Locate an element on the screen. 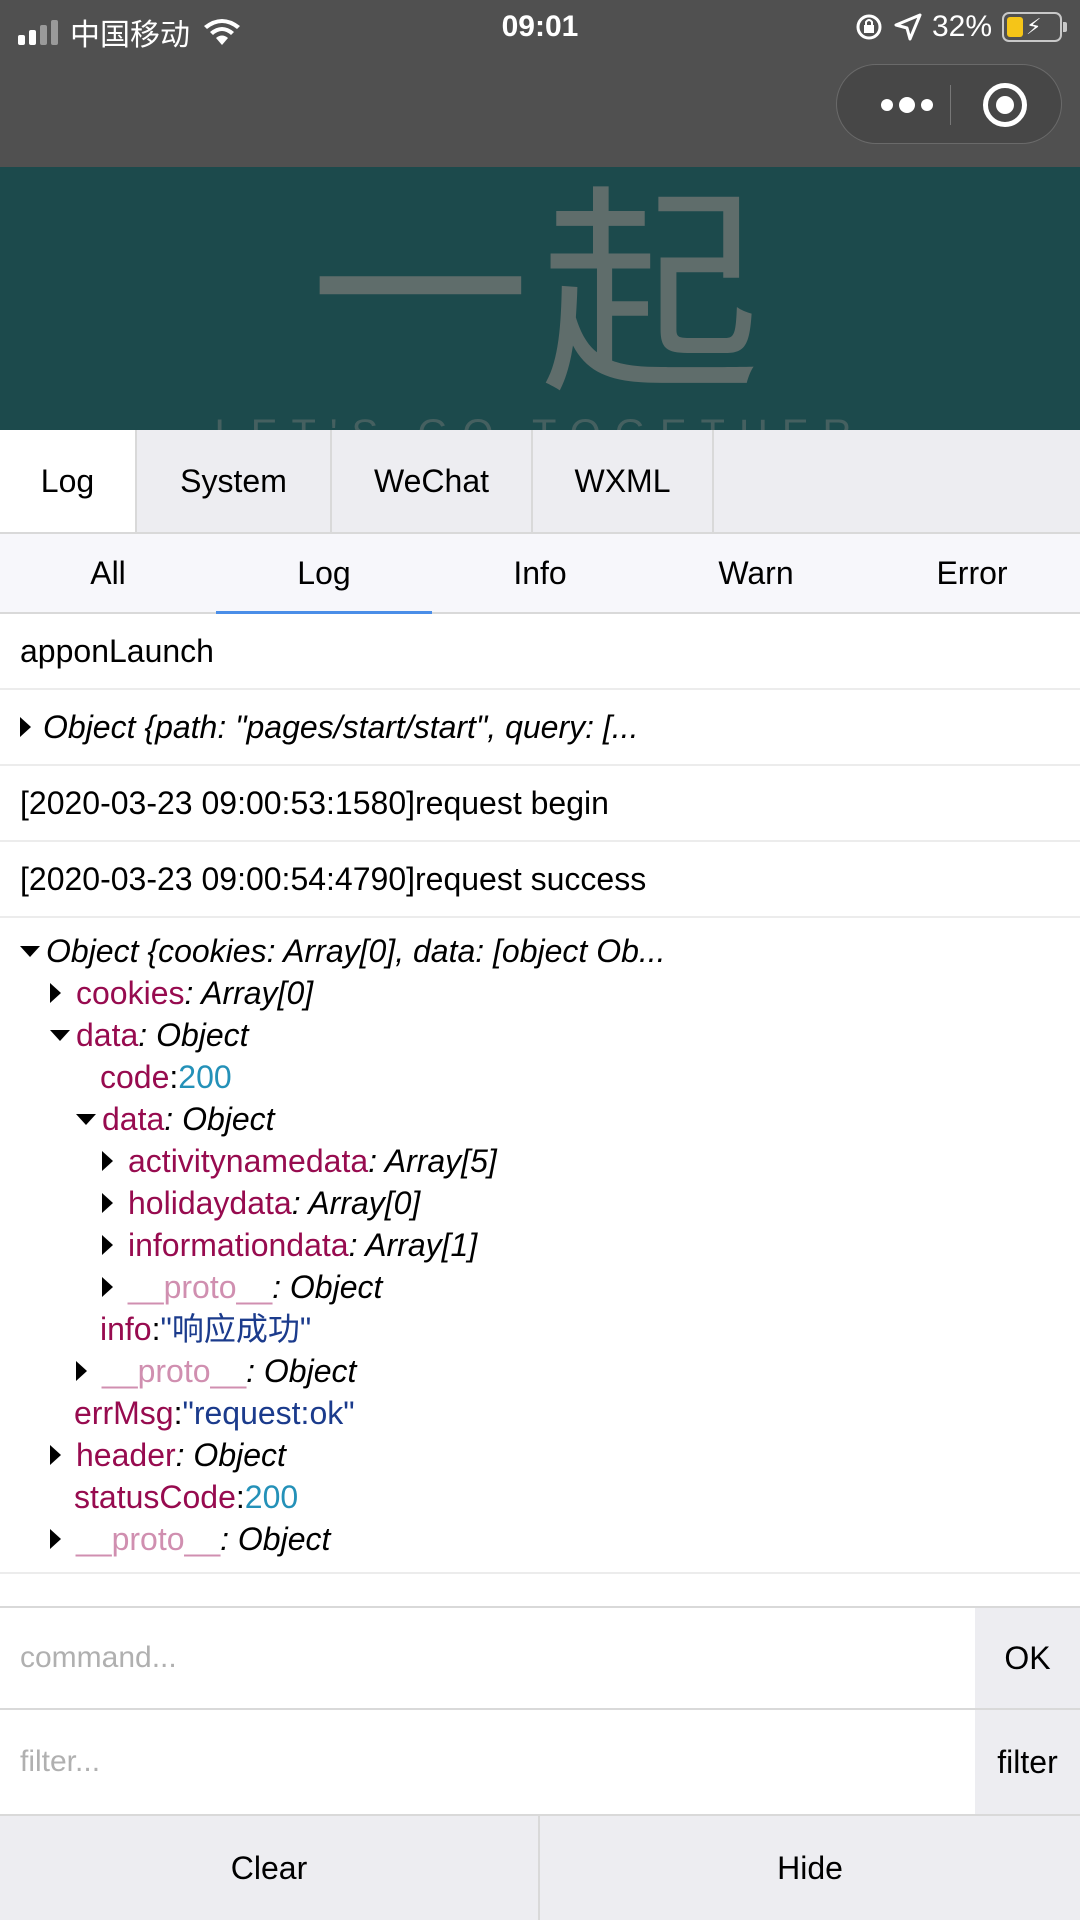  rotation-lock-icon is located at coordinates (869, 27).